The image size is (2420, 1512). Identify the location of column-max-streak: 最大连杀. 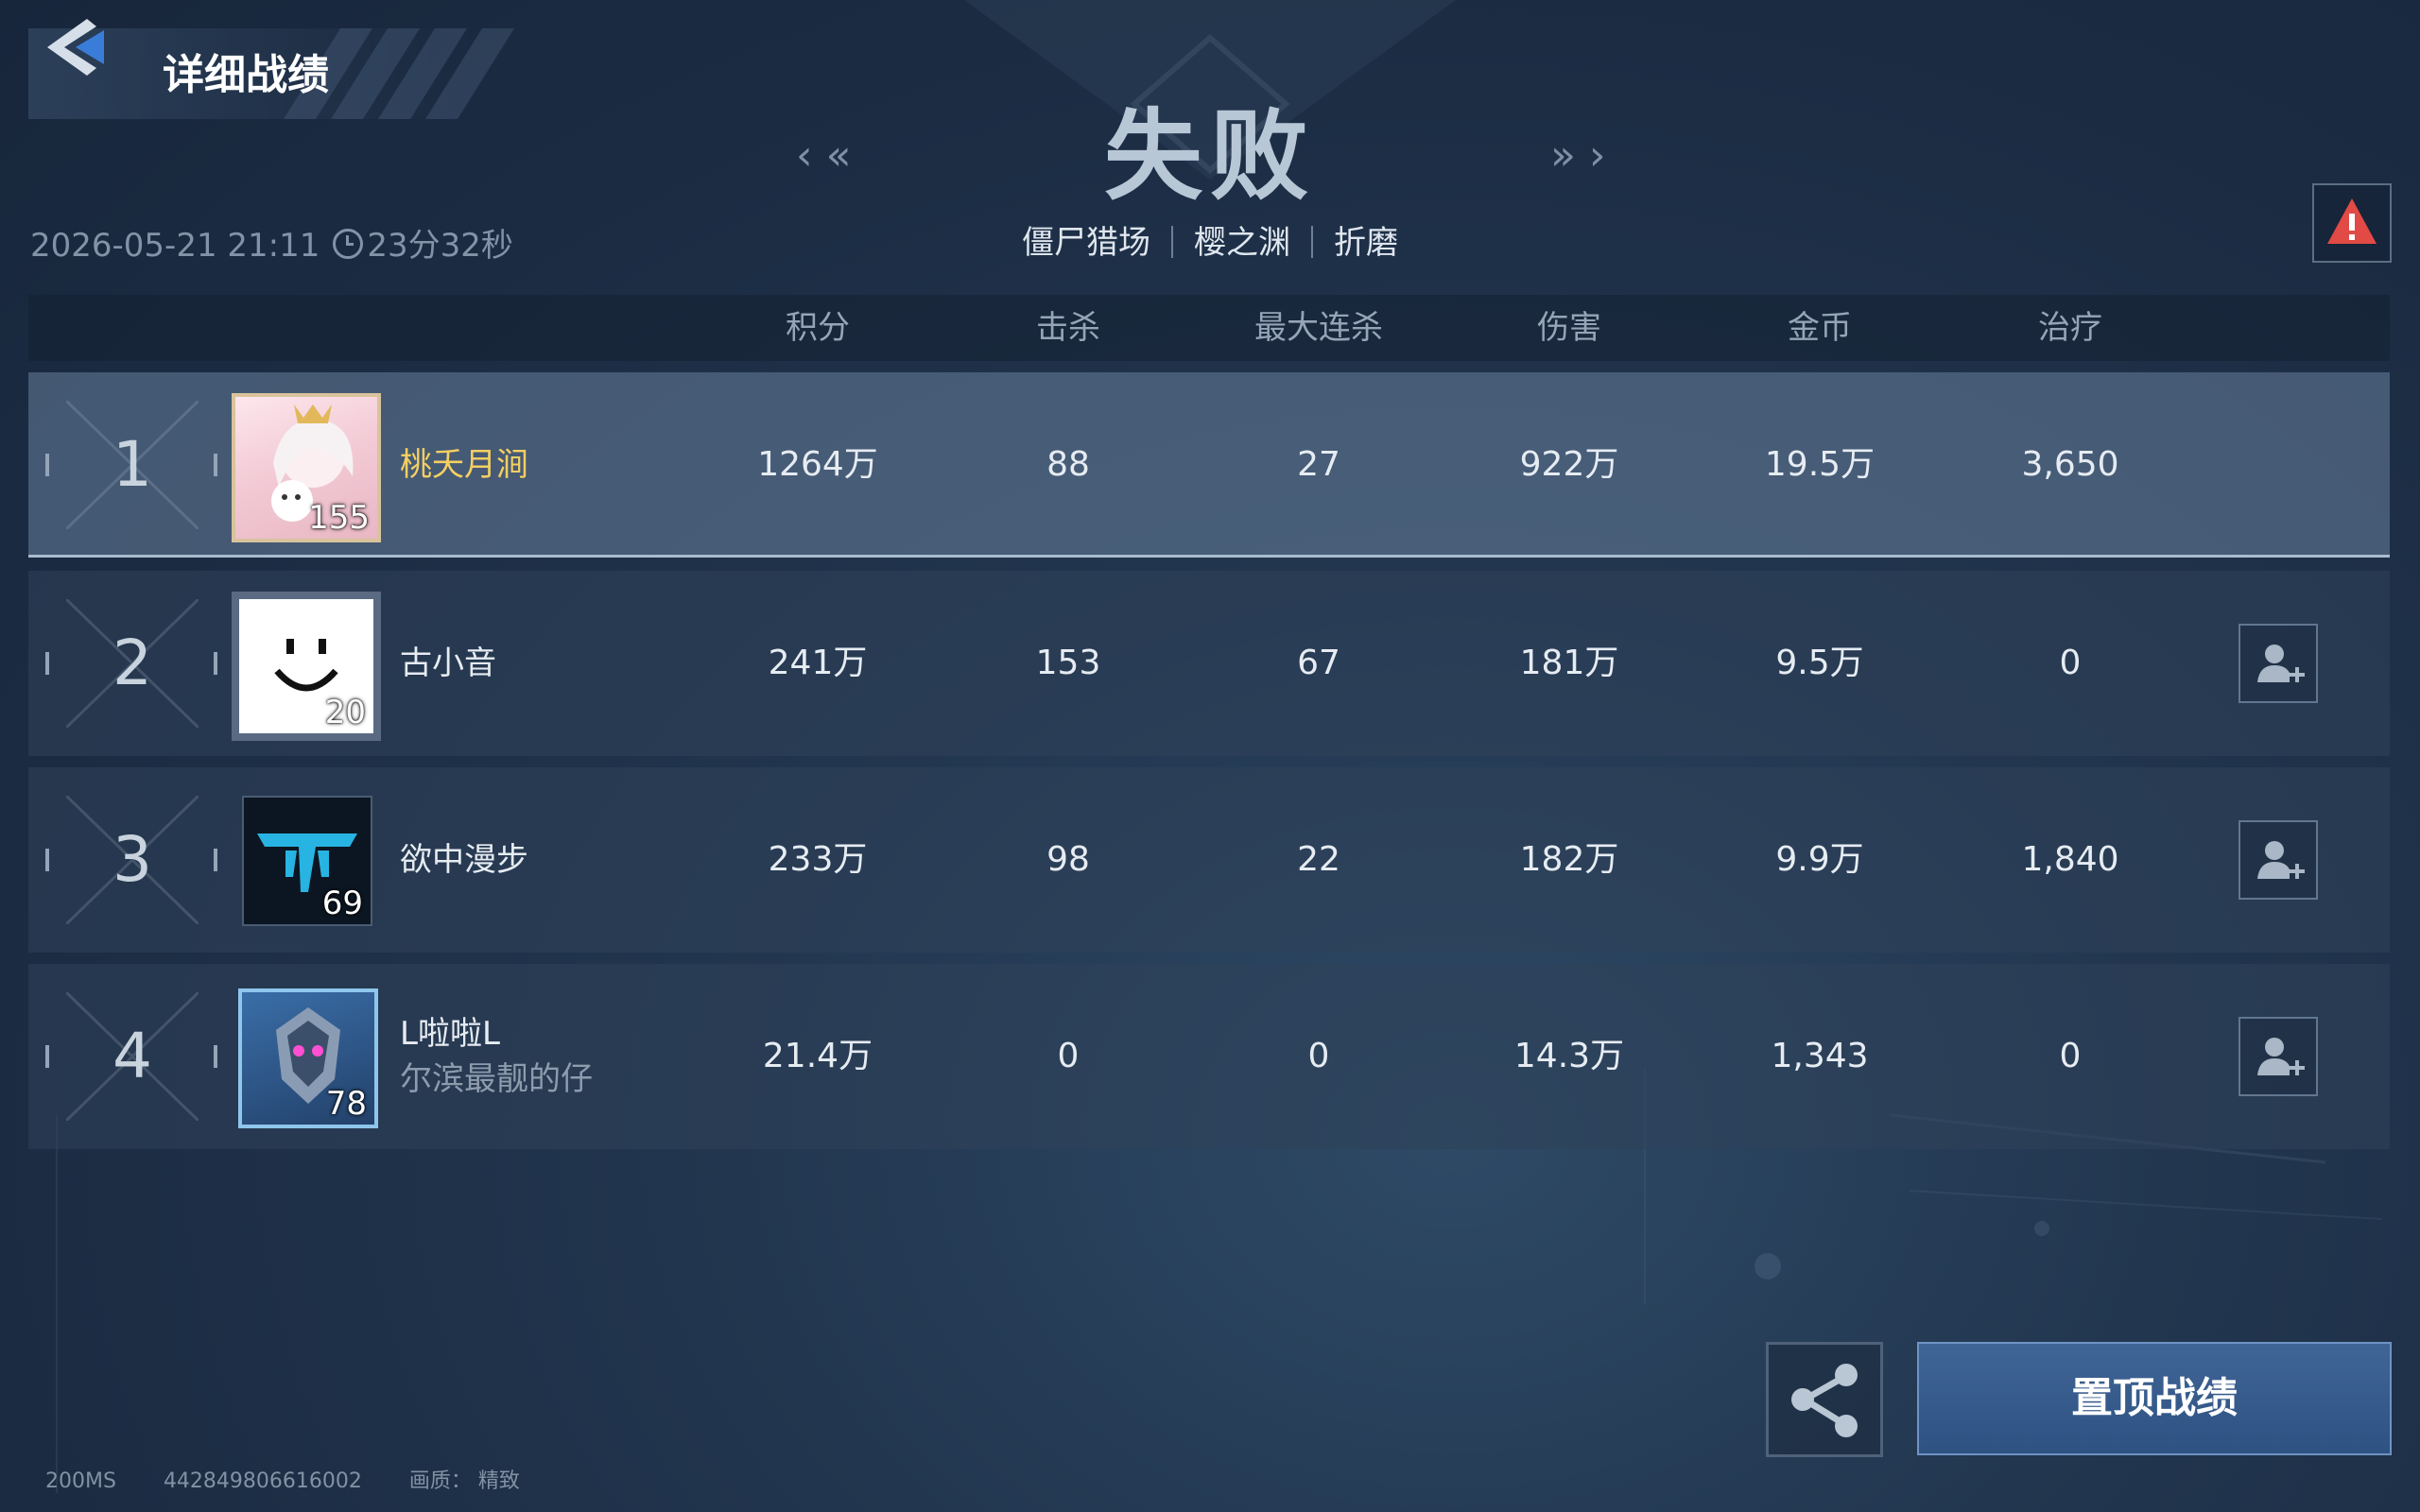
(1318, 328).